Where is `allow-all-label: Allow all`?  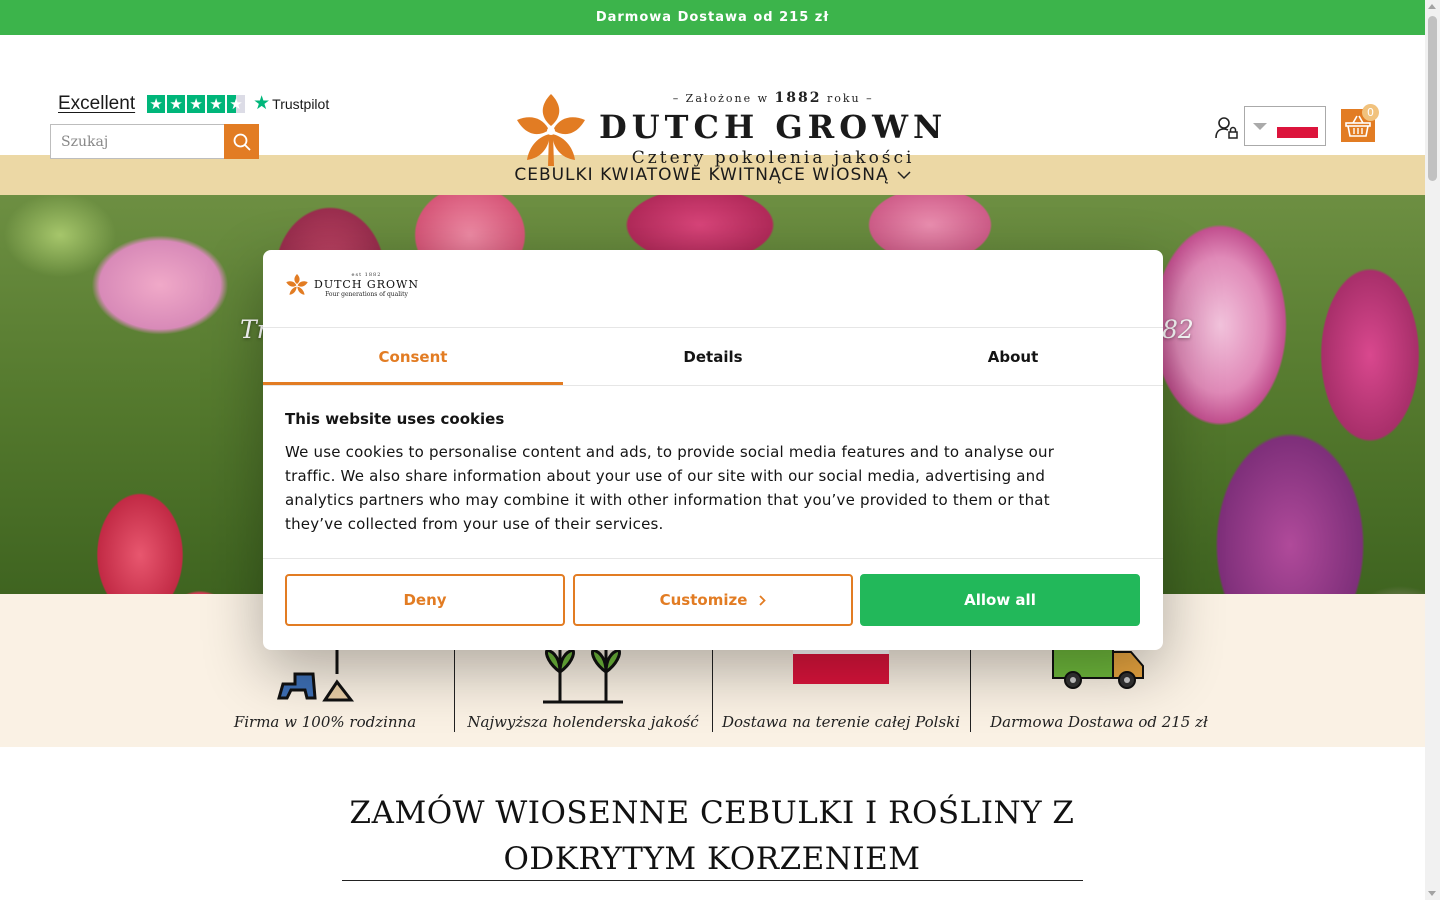 allow-all-label: Allow all is located at coordinates (1000, 600).